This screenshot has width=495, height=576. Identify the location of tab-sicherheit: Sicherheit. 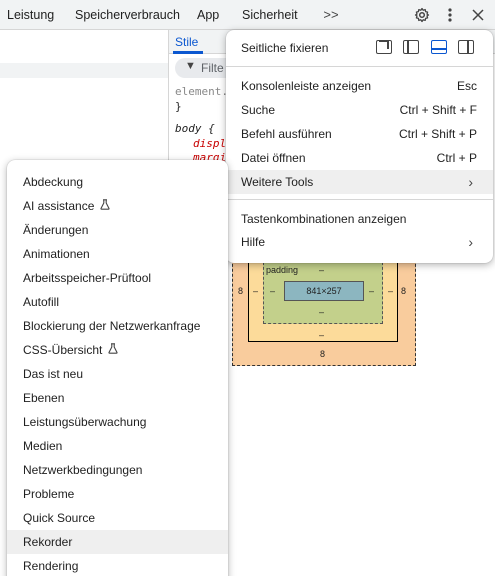
(270, 15).